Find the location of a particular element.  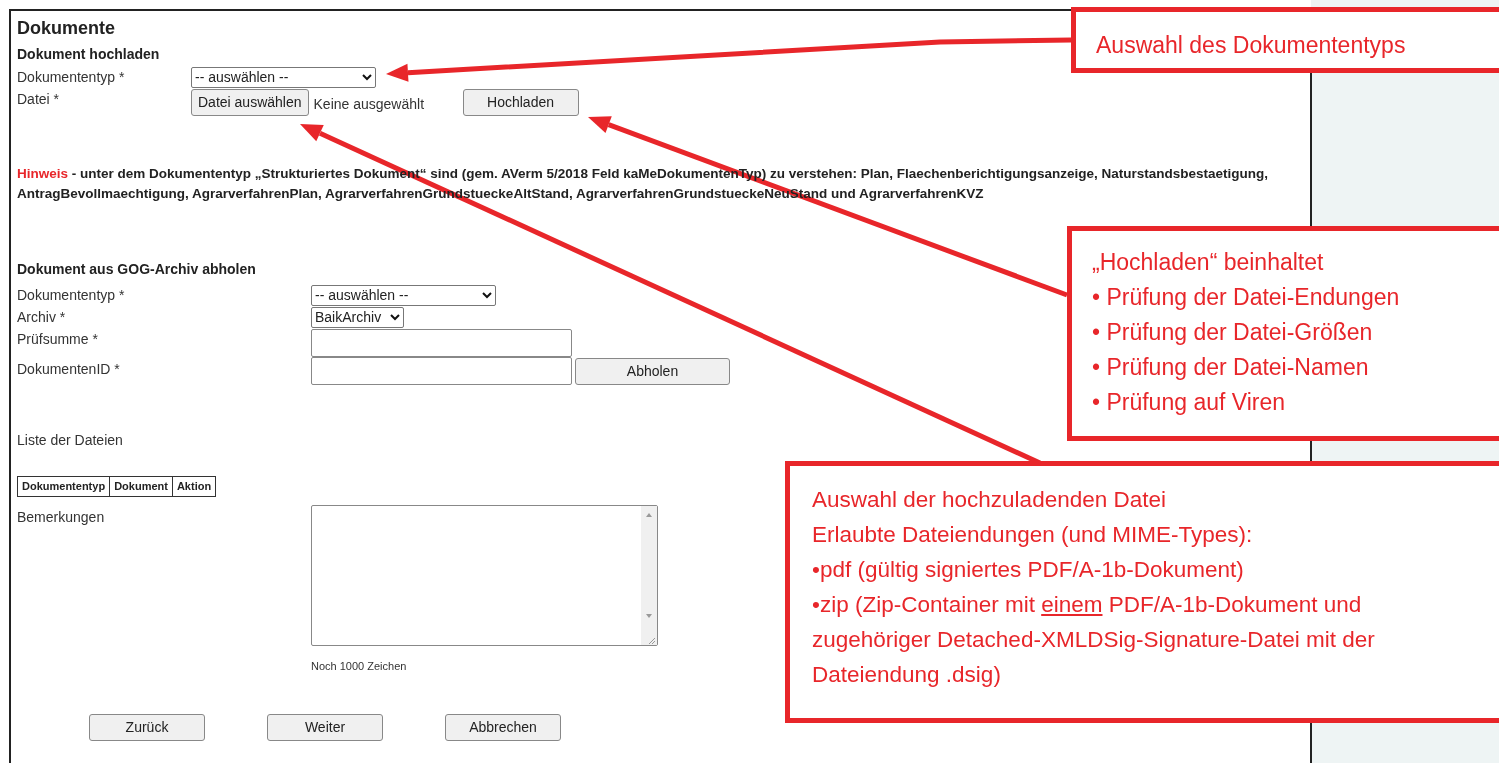

callout-text: •pdf (gültig signiertes PDF/A-1b-Dokument) is located at coordinates (1028, 570).